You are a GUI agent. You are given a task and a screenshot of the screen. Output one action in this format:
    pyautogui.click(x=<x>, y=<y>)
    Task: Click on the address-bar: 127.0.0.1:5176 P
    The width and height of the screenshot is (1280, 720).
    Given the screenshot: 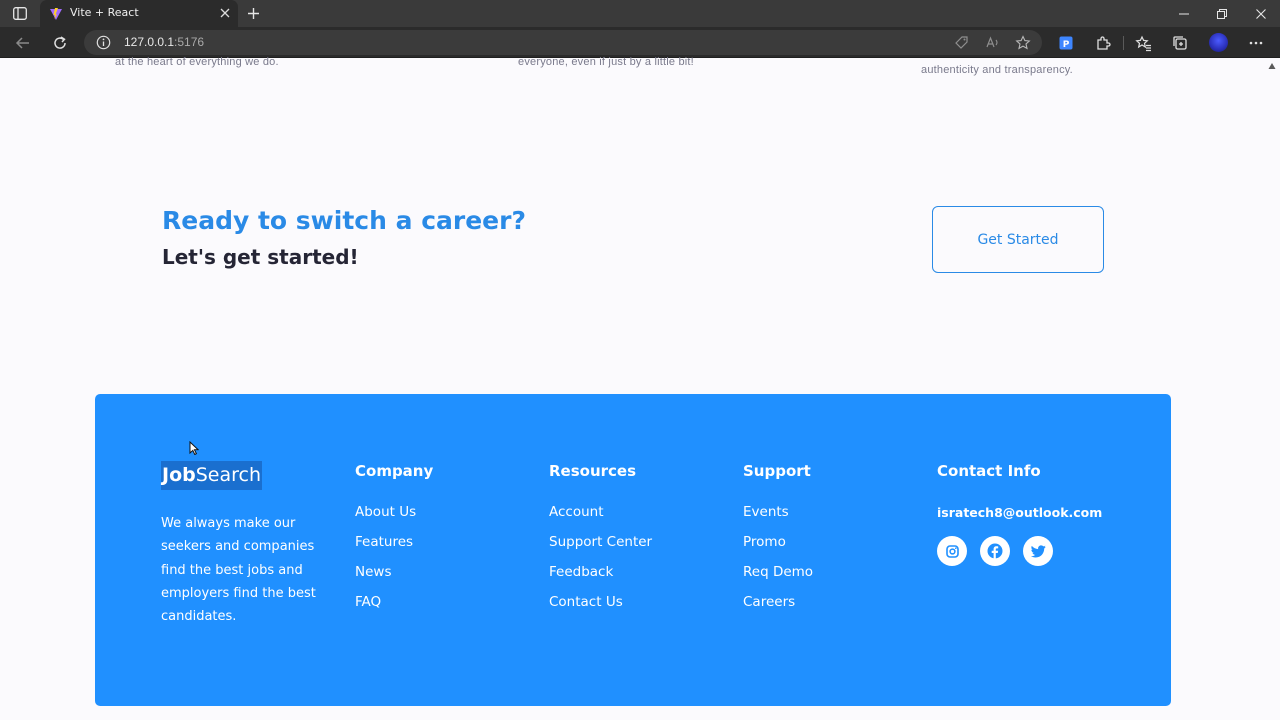 What is the action you would take?
    pyautogui.click(x=640, y=42)
    